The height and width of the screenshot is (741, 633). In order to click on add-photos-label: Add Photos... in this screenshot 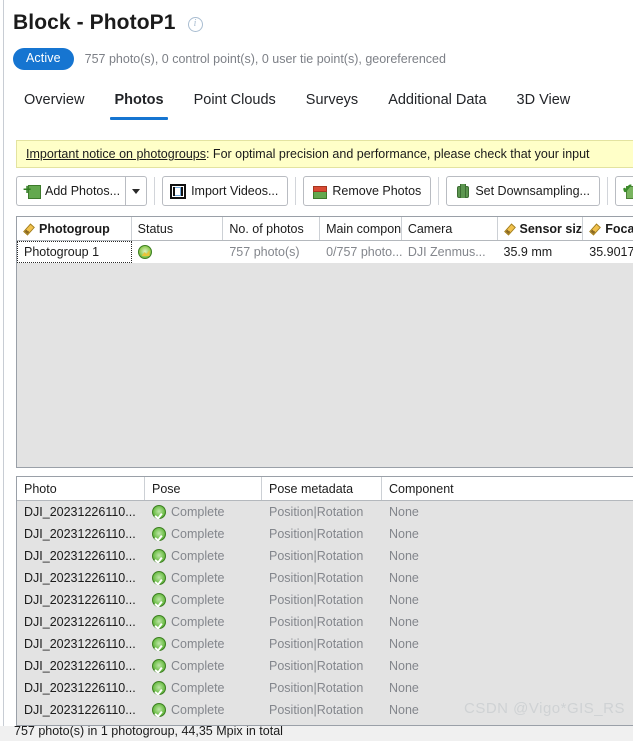, I will do `click(83, 191)`.